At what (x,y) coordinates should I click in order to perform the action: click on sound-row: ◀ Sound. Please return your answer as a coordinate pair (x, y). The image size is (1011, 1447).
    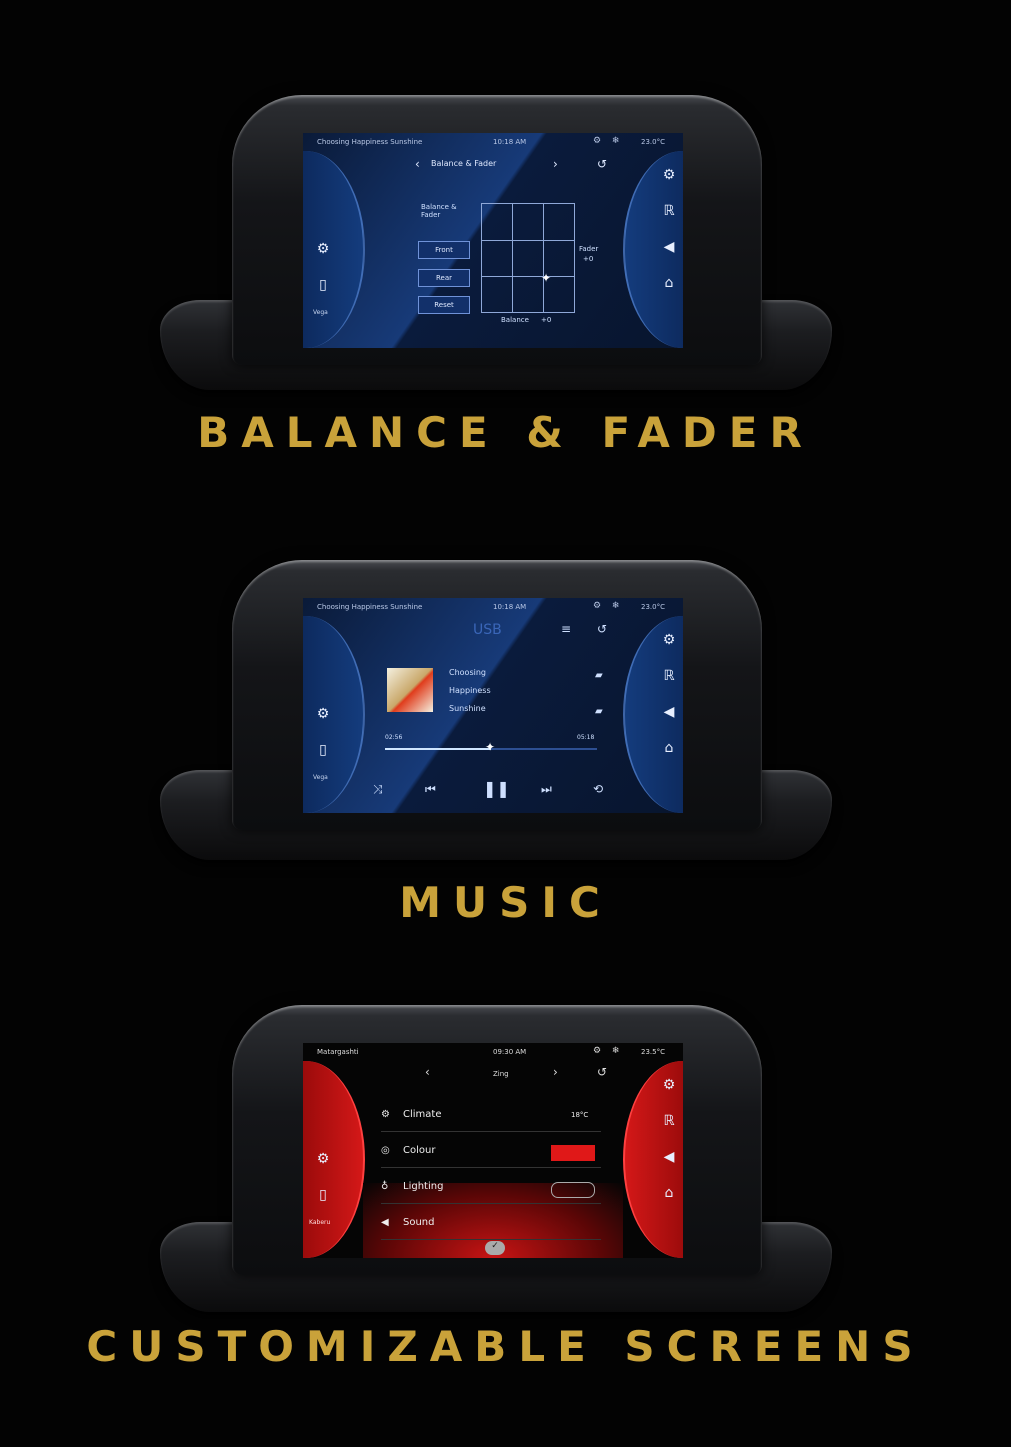
    Looking at the image, I should click on (491, 1226).